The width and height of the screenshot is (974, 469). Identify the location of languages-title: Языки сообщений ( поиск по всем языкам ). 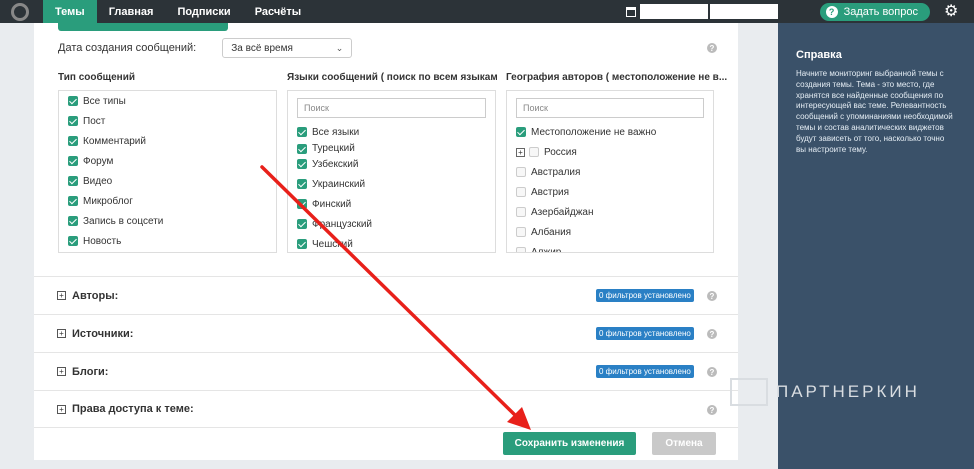
(392, 77).